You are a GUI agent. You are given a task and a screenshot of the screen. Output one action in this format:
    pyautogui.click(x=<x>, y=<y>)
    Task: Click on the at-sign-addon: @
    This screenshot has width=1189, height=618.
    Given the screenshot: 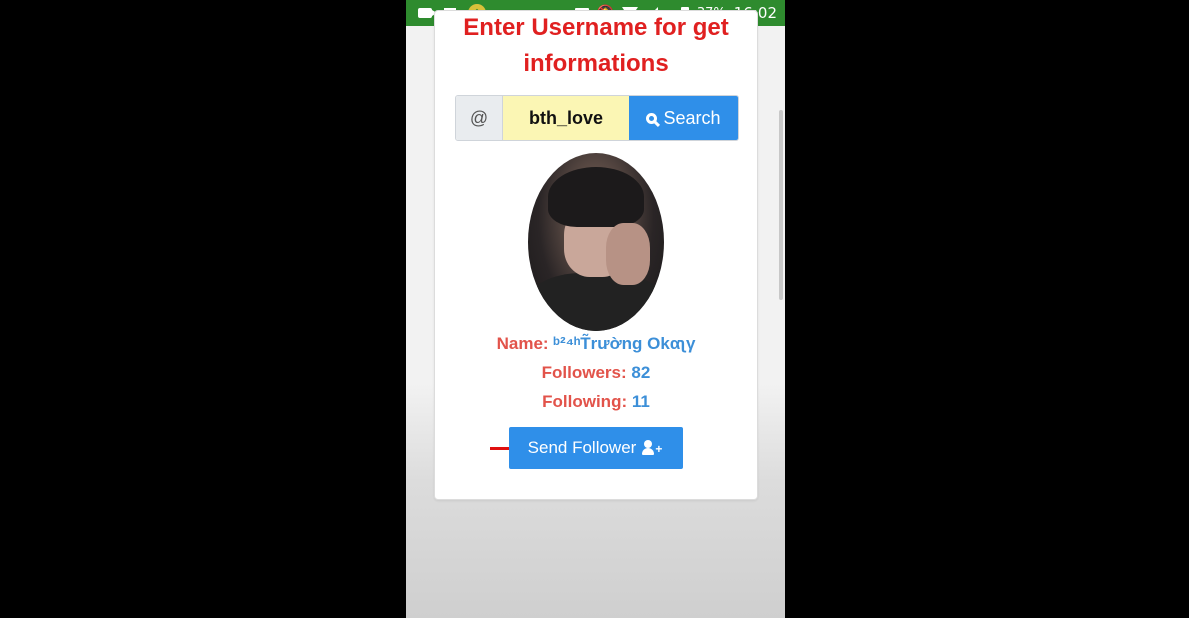 What is the action you would take?
    pyautogui.click(x=479, y=118)
    